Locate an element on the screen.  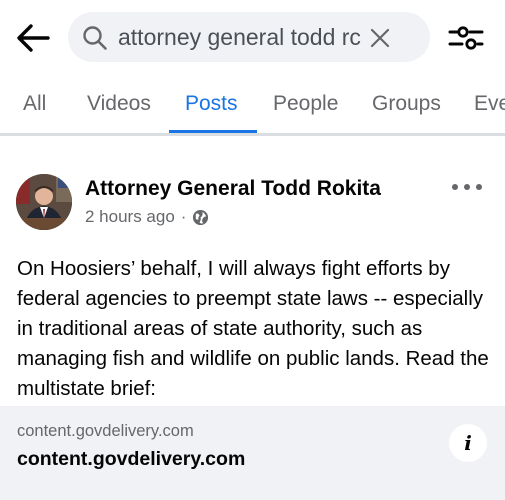
filter-button is located at coordinates (466, 38).